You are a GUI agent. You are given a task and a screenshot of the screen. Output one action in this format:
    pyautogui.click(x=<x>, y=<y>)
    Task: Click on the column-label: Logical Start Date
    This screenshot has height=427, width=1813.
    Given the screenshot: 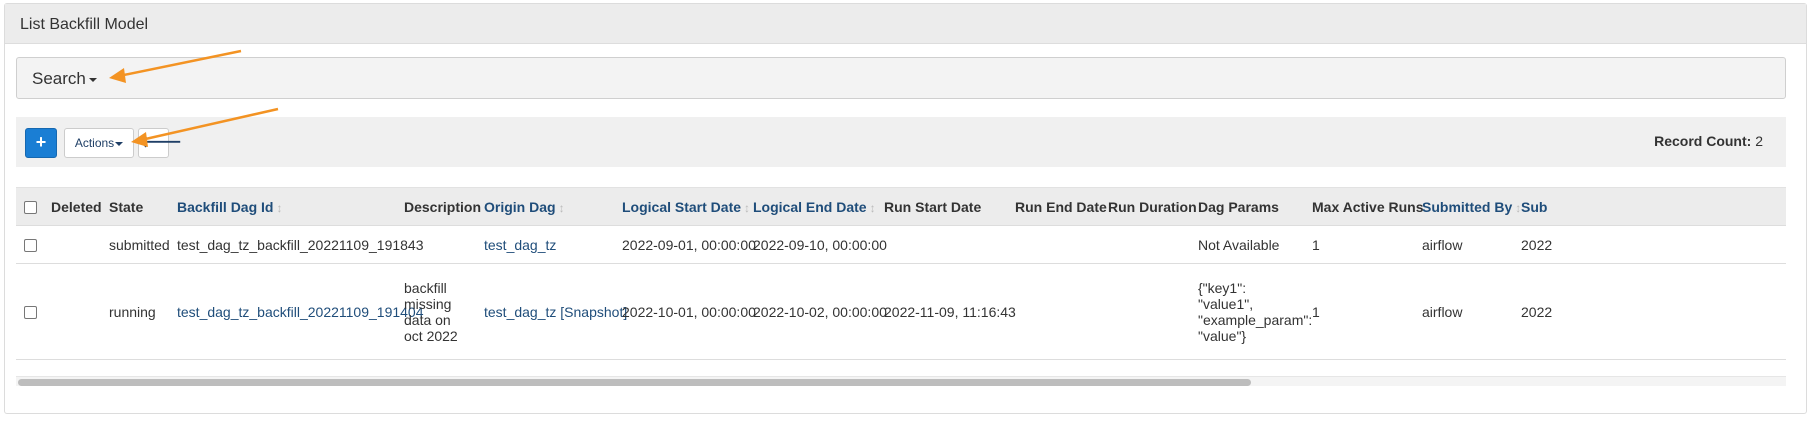 What is the action you would take?
    pyautogui.click(x=682, y=206)
    